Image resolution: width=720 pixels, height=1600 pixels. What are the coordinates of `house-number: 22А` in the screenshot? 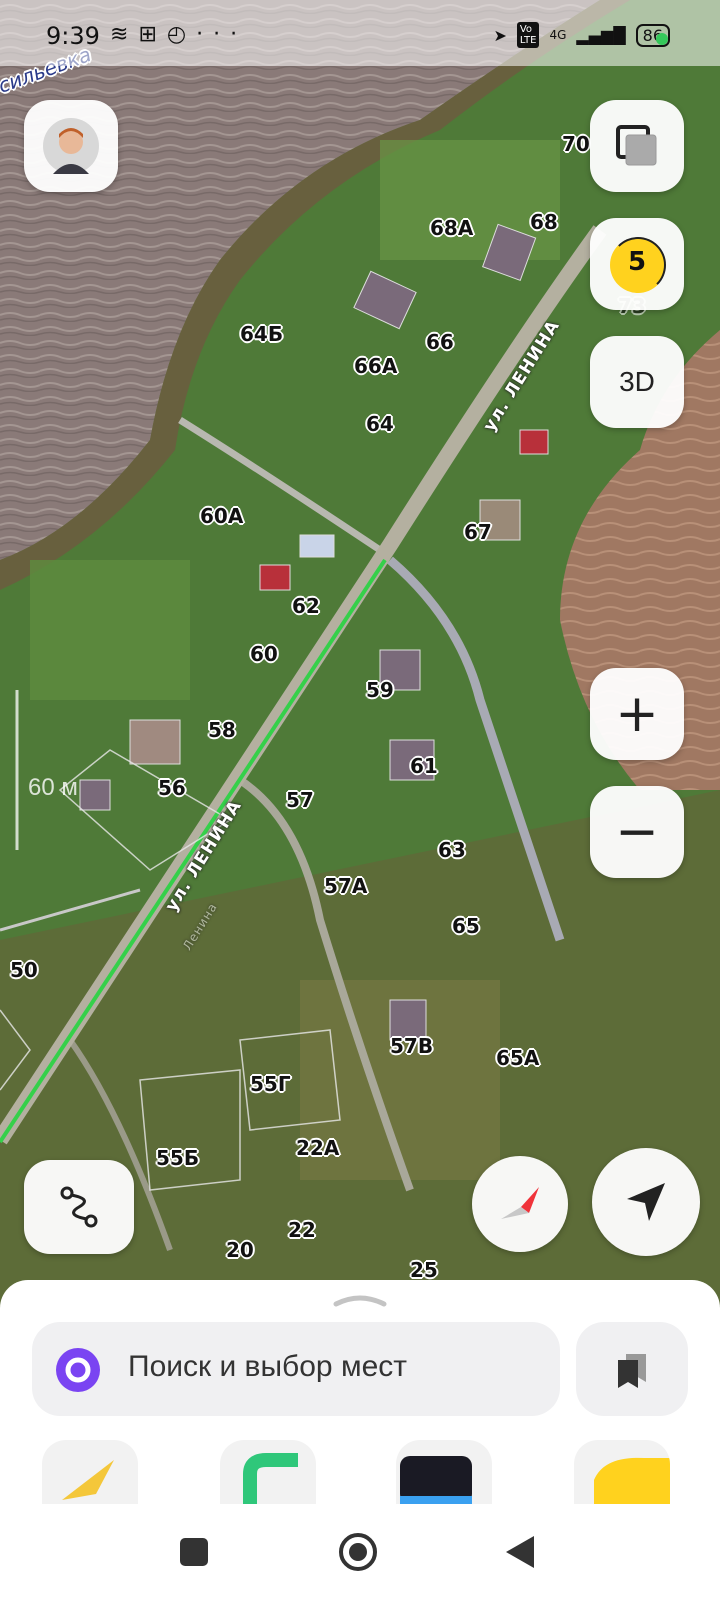 It's located at (318, 1148).